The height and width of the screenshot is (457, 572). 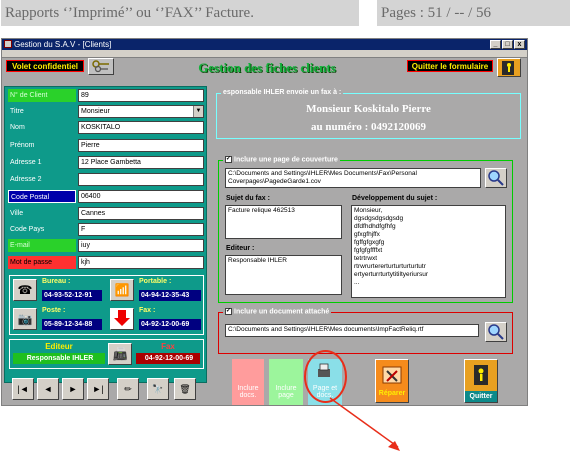 What do you see at coordinates (141, 145) in the screenshot?
I see `firstname-field: Pierre` at bounding box center [141, 145].